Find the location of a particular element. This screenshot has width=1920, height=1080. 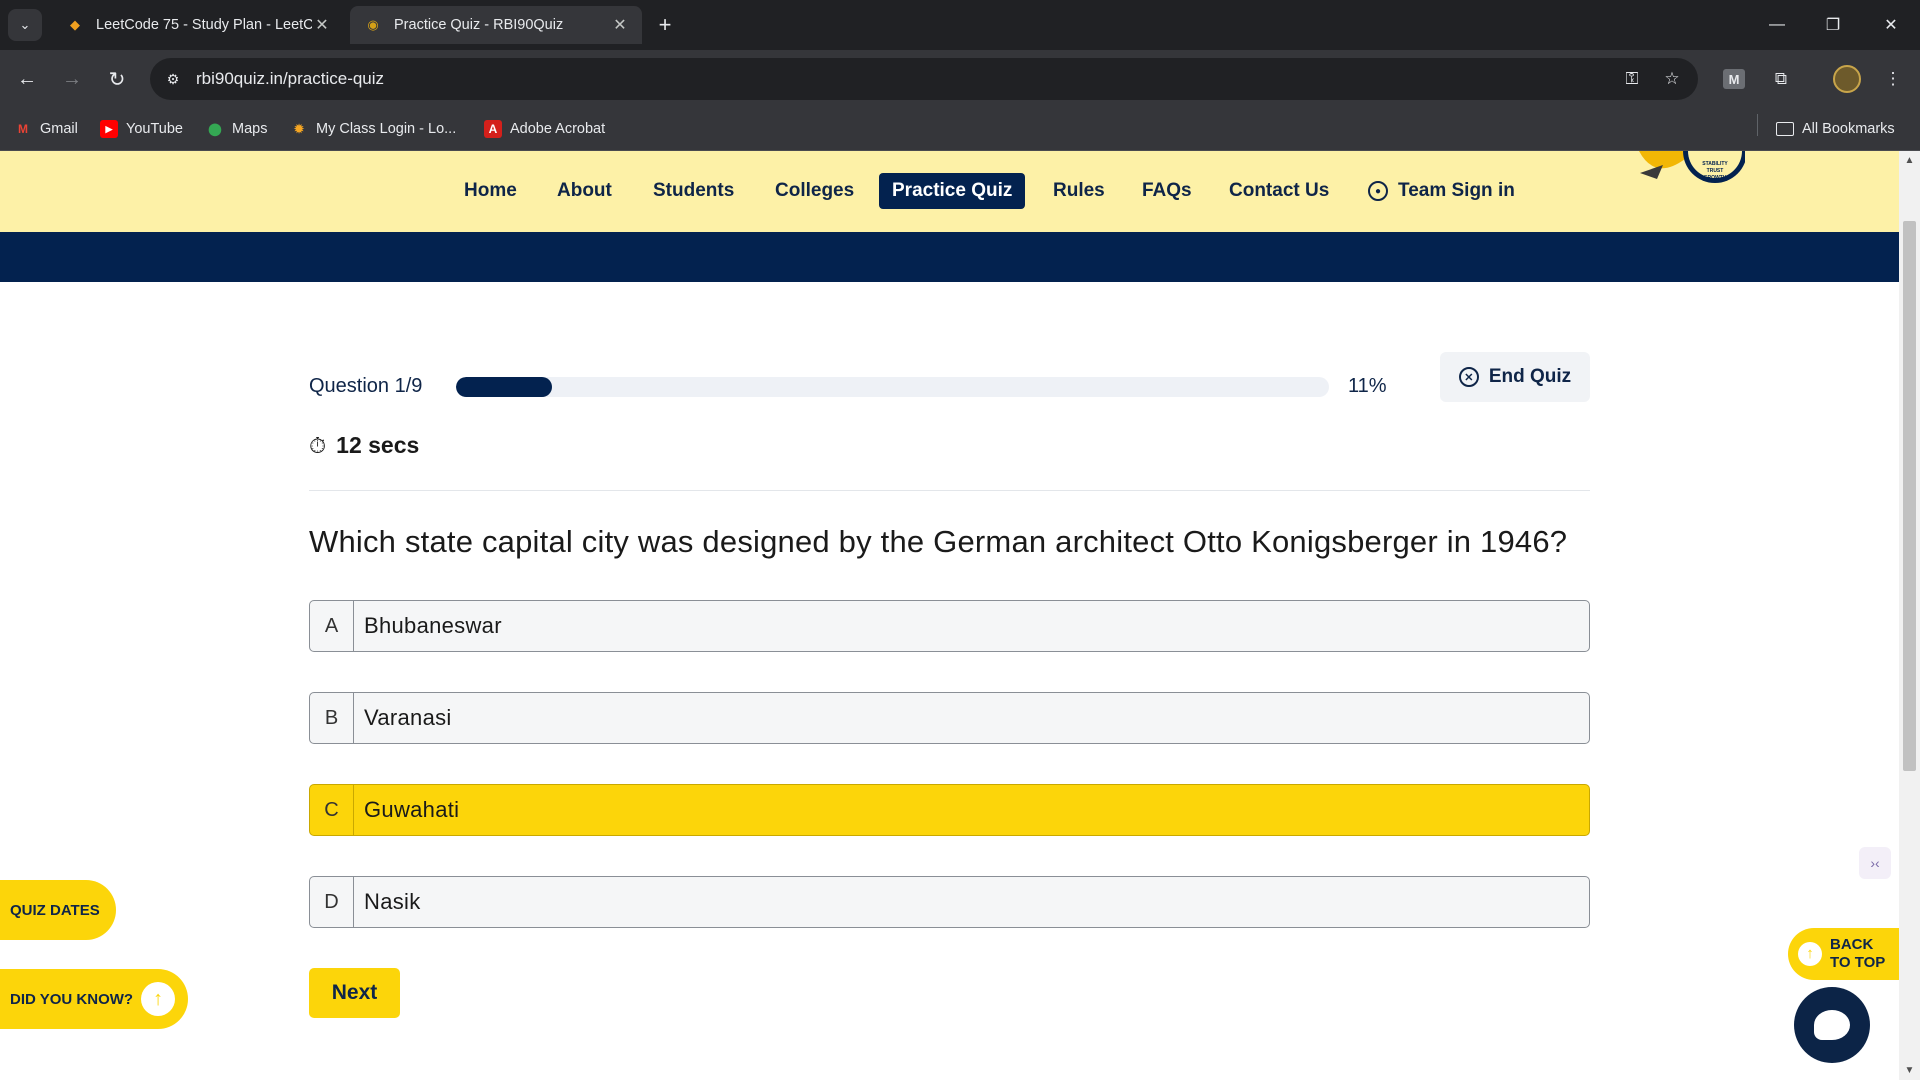

logo-word-trust: TRUST is located at coordinates (1715, 171).